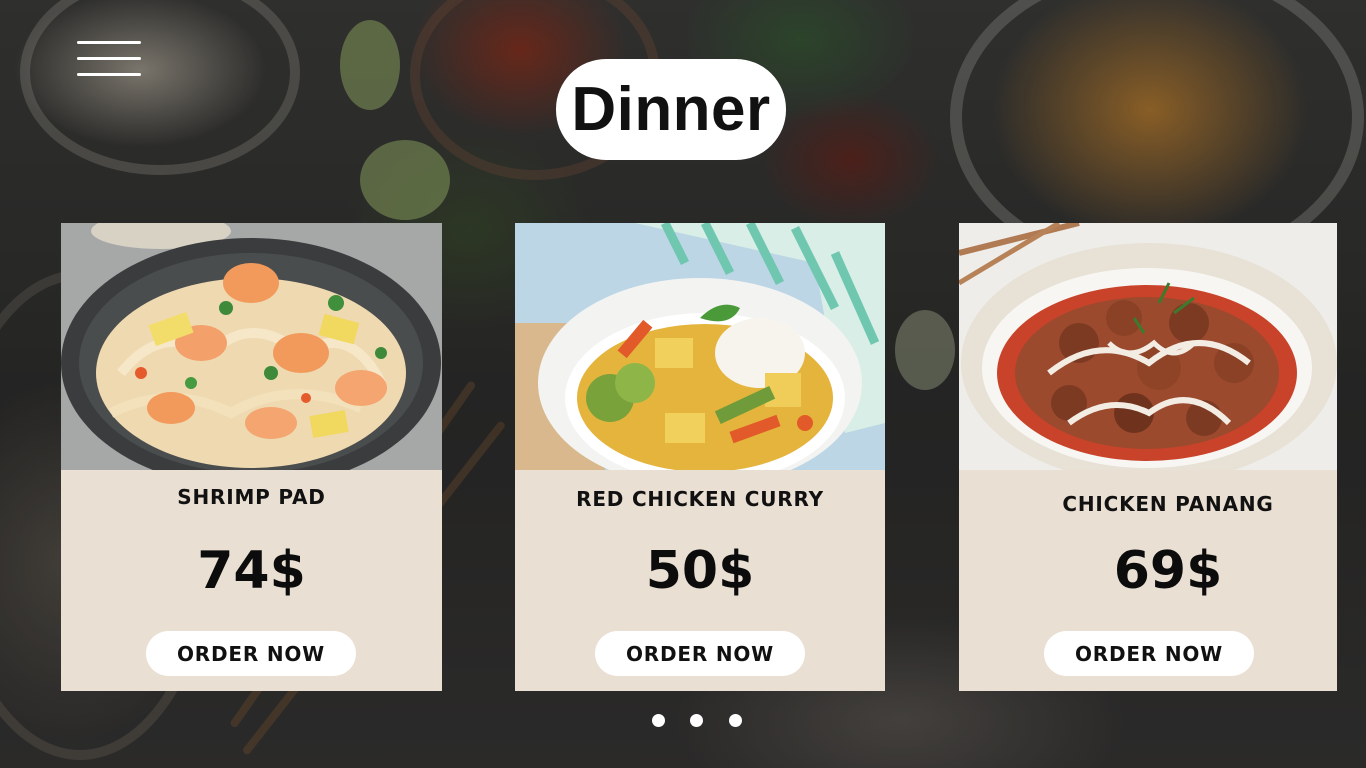  What do you see at coordinates (1148, 346) in the screenshot?
I see `chicken-panang-photo` at bounding box center [1148, 346].